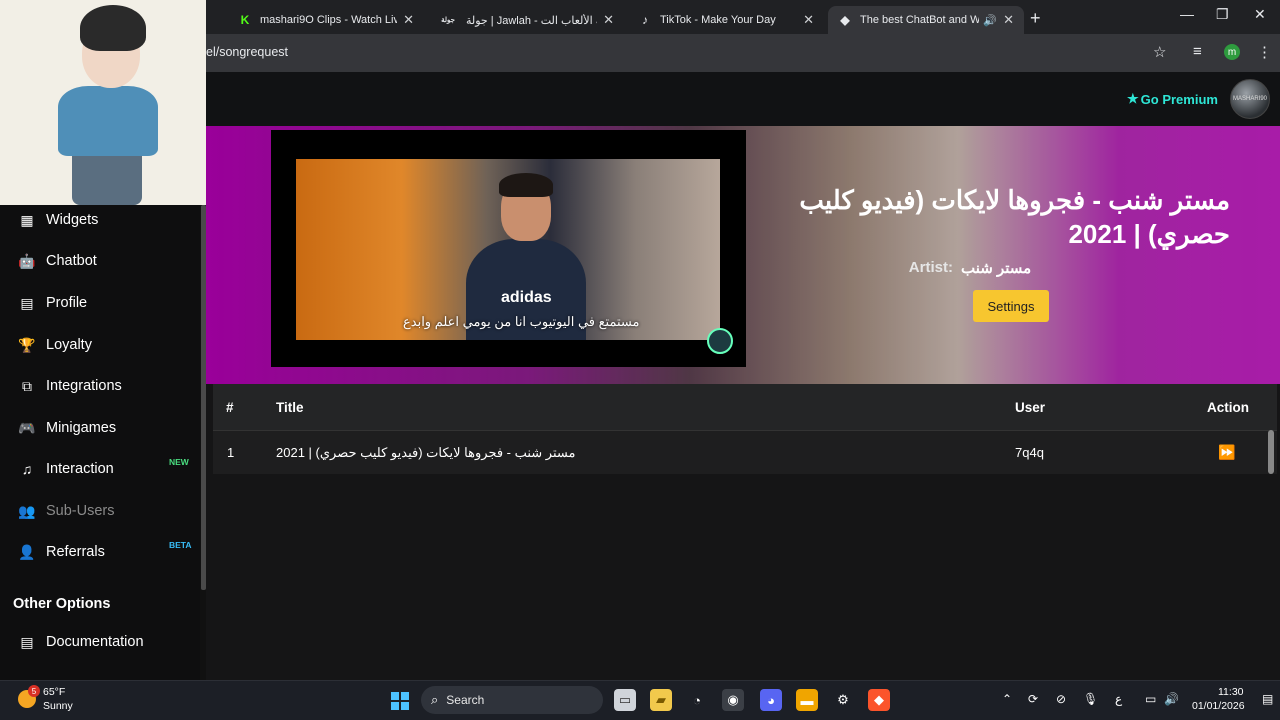 This screenshot has height=720, width=1280. What do you see at coordinates (27, 510) in the screenshot?
I see `users-icon: 👥` at bounding box center [27, 510].